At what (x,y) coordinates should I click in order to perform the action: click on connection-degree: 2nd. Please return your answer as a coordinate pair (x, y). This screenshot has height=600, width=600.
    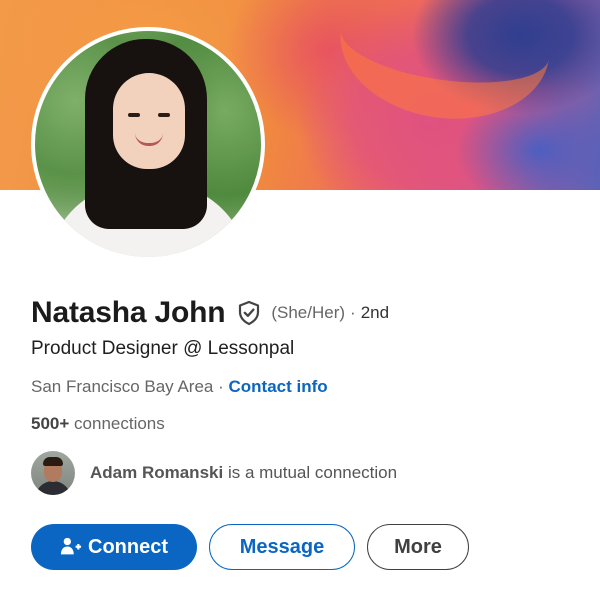
    Looking at the image, I should click on (375, 312).